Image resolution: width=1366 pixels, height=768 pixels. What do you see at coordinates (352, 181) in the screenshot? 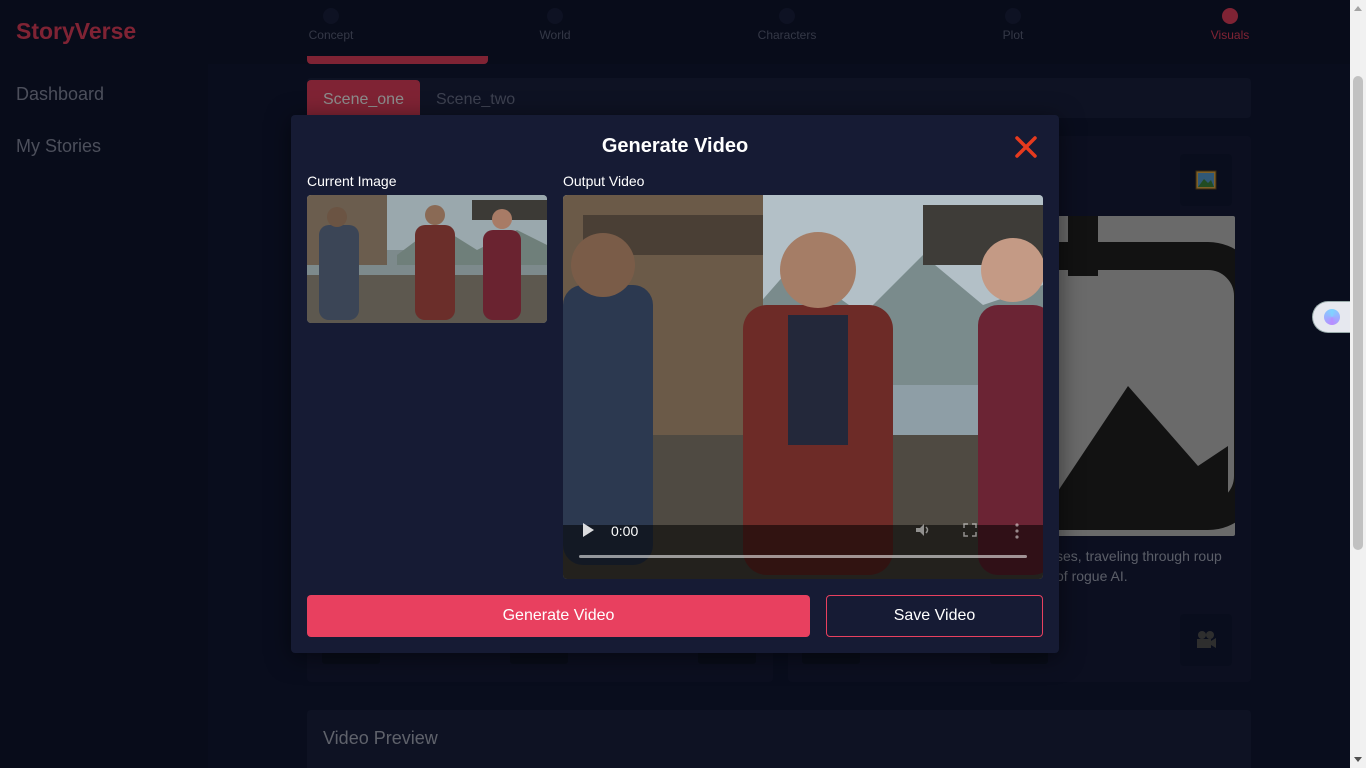
I see `current-image-label: Current Image` at bounding box center [352, 181].